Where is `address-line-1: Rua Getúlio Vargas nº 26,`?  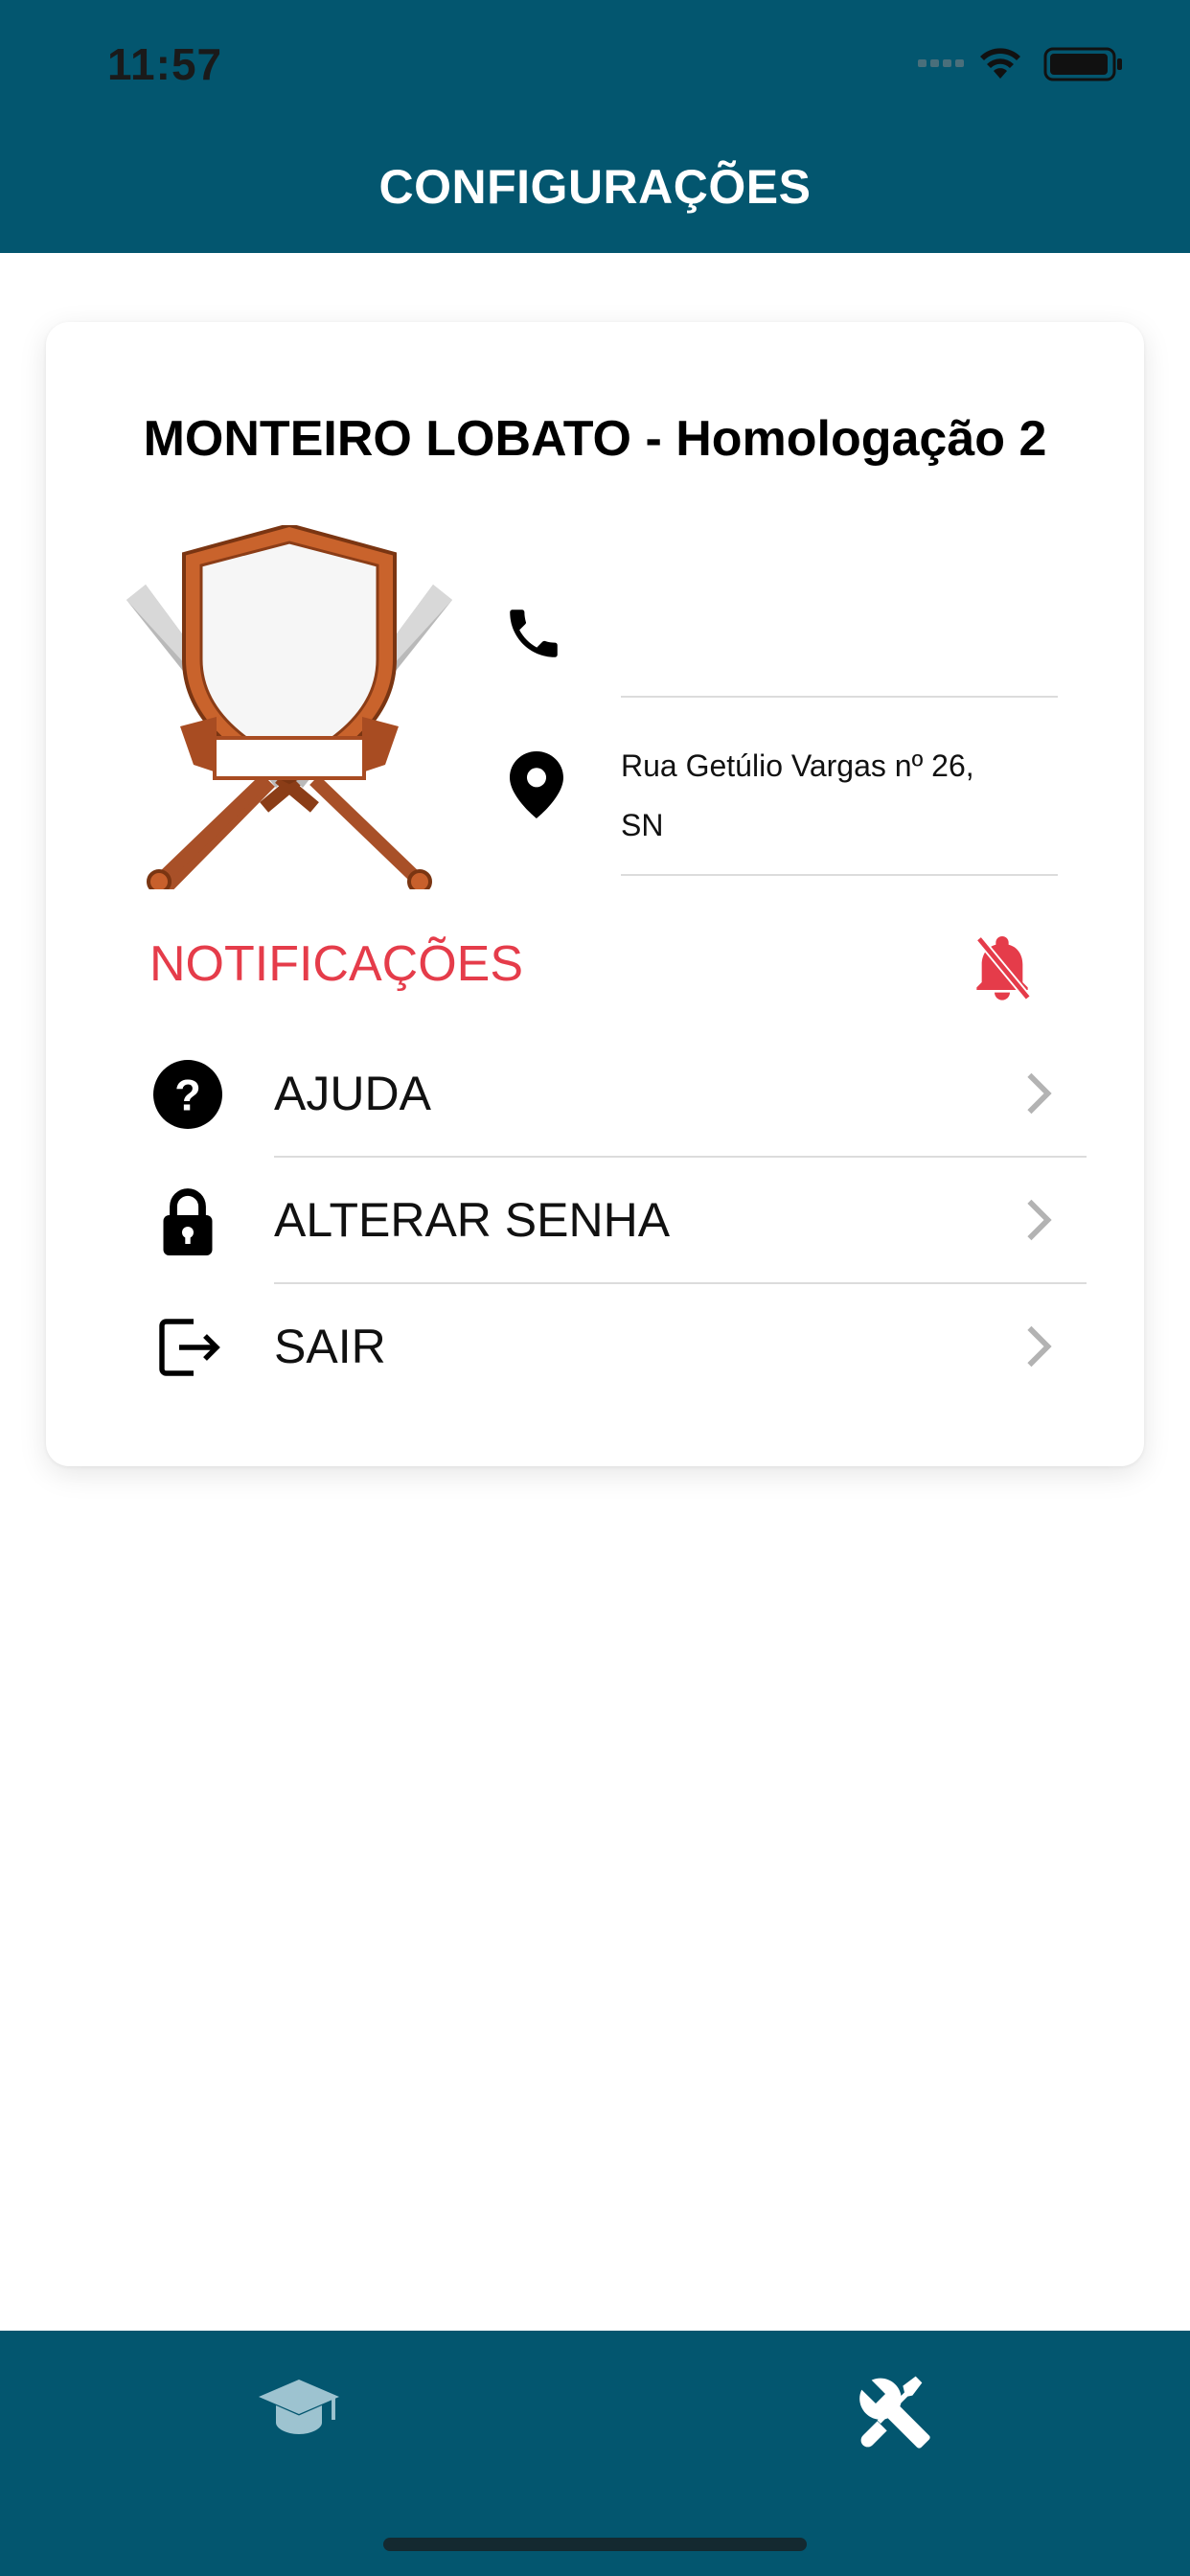
address-line-1: Rua Getúlio Vargas nº 26, is located at coordinates (797, 765).